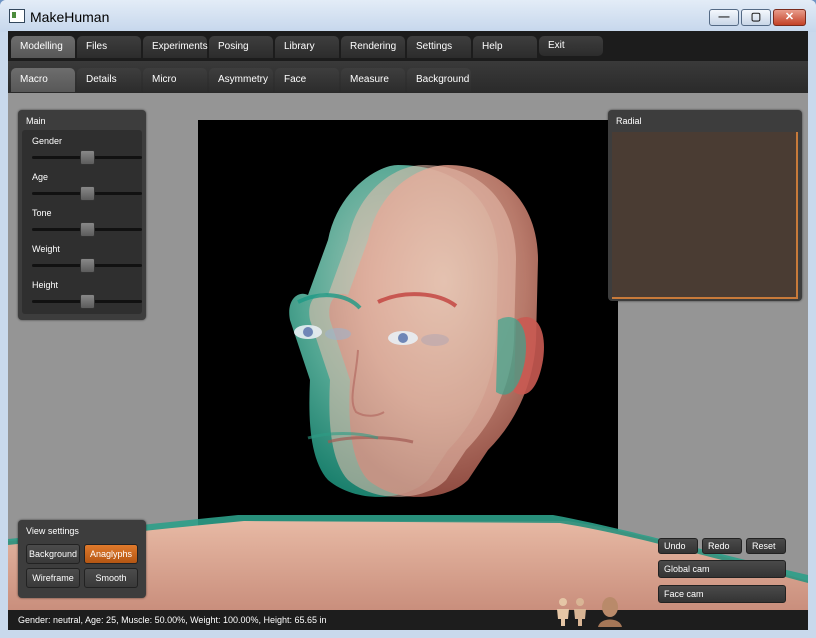  I want to click on tab-posing: Posing, so click(241, 47).